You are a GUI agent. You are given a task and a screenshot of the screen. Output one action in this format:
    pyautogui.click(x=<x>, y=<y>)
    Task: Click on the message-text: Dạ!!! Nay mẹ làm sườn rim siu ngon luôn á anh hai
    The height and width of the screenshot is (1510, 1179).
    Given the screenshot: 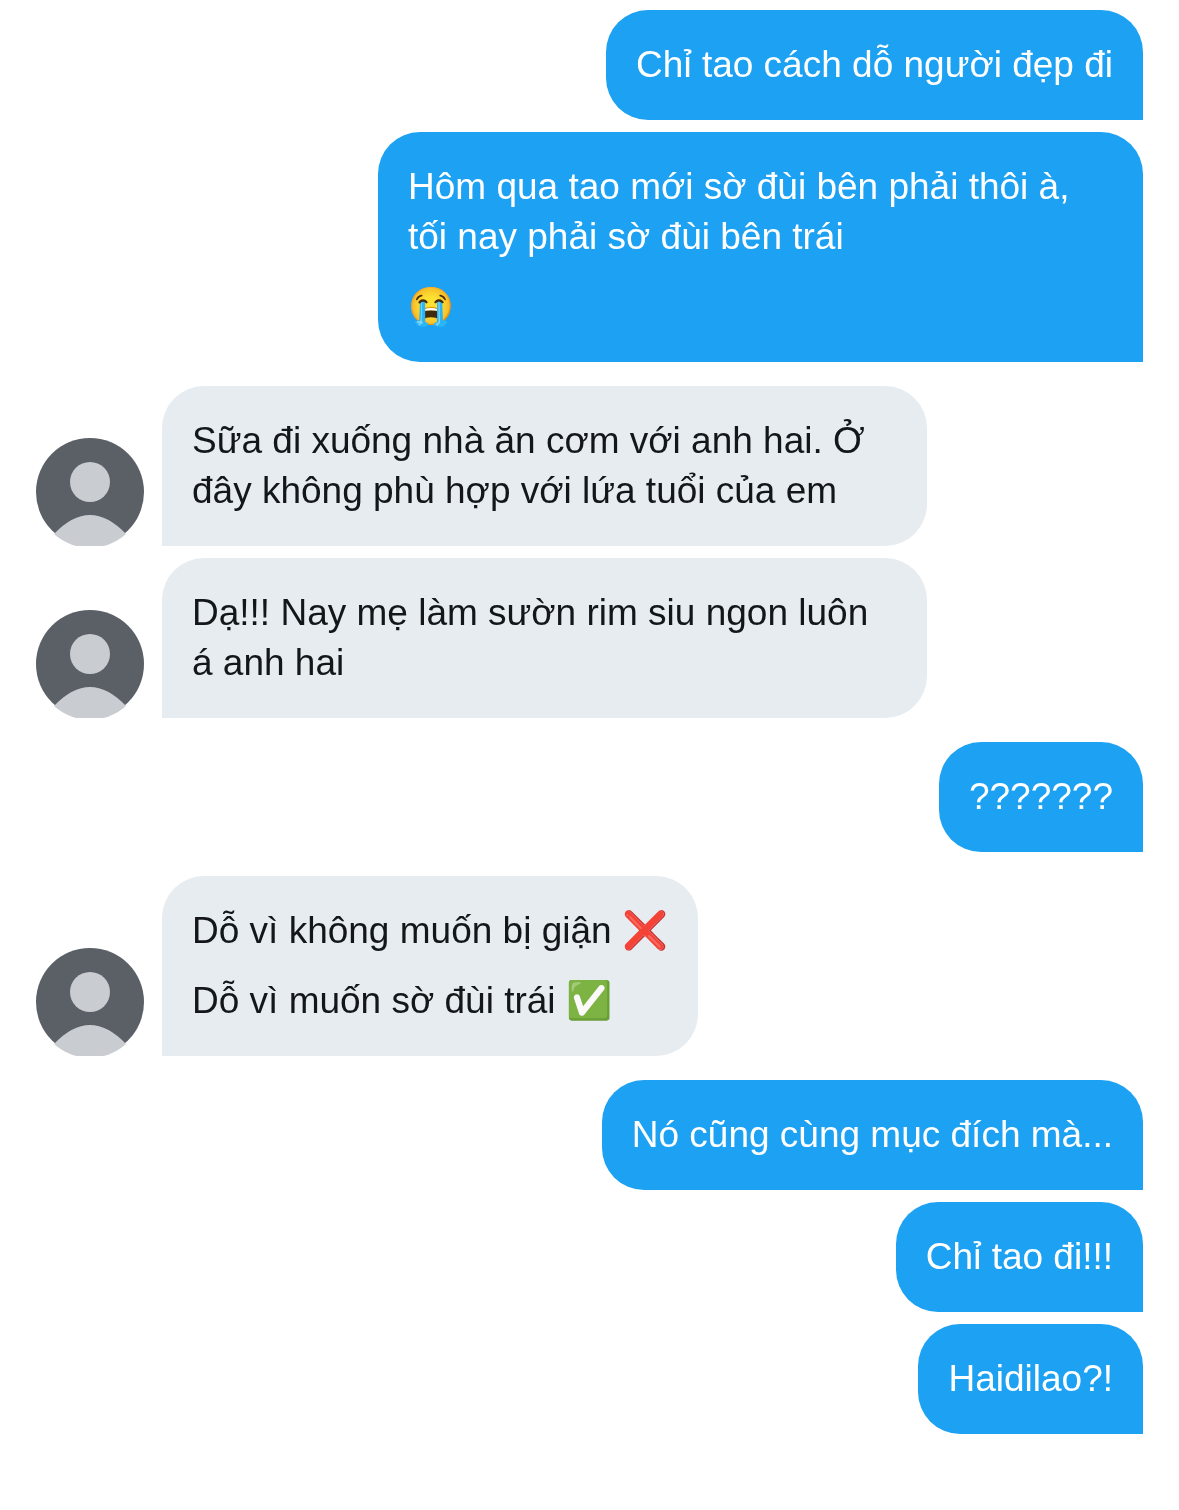 What is the action you would take?
    pyautogui.click(x=531, y=638)
    